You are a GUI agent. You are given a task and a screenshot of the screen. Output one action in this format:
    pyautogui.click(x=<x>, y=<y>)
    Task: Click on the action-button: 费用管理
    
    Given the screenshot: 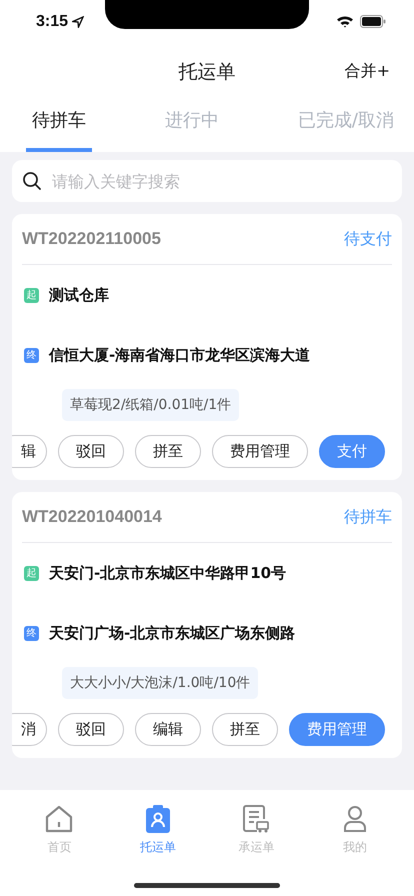 What is the action you would take?
    pyautogui.click(x=260, y=451)
    